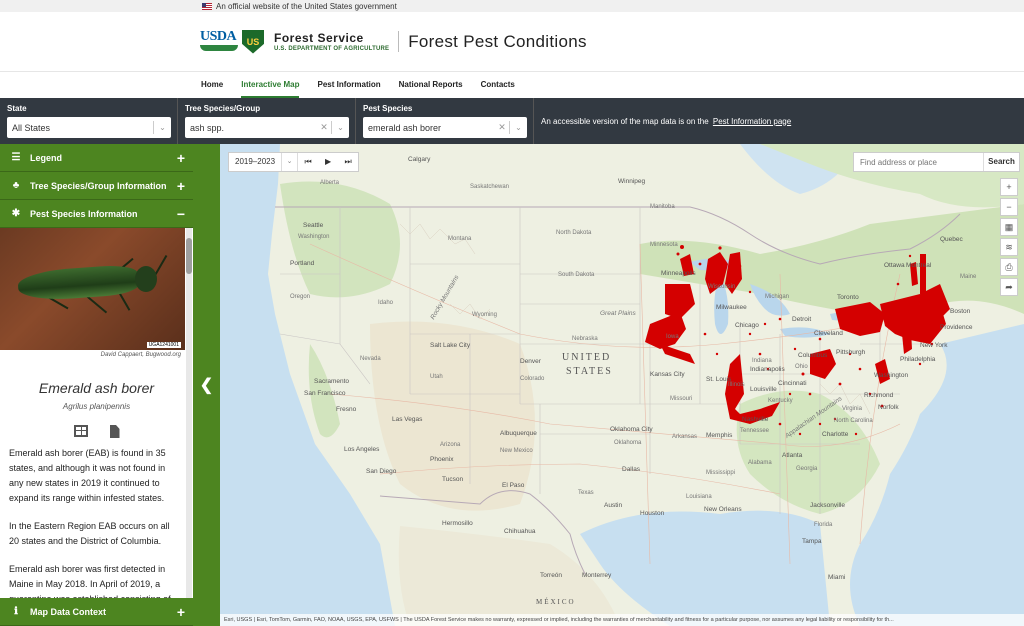 The width and height of the screenshot is (1024, 626). I want to click on previous-icon: ⏮, so click(308, 162).